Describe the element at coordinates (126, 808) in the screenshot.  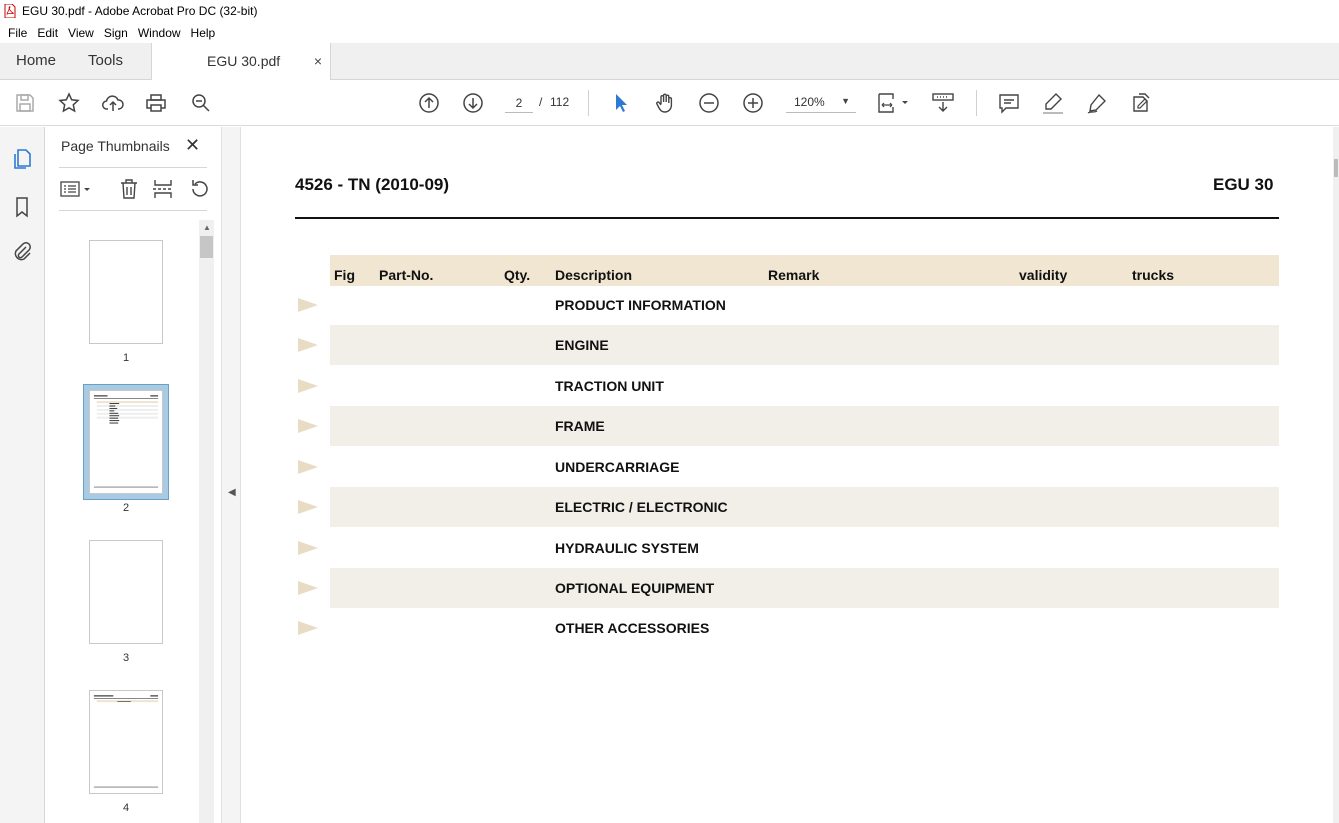
I see `thumbnail-number: 4` at that location.